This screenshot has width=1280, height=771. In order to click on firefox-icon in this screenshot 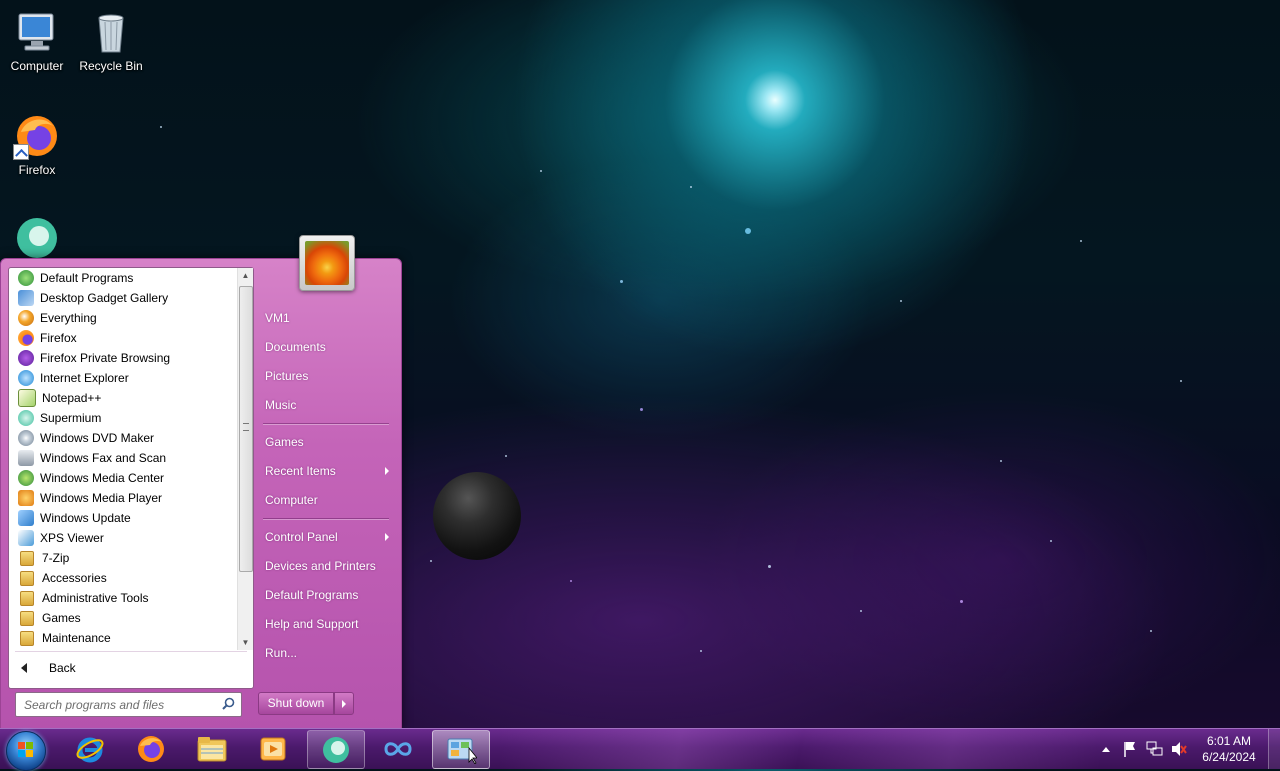, I will do `click(26, 338)`.